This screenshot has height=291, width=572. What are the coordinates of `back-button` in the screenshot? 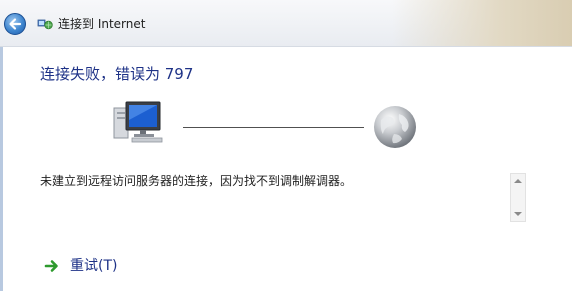 It's located at (15, 24).